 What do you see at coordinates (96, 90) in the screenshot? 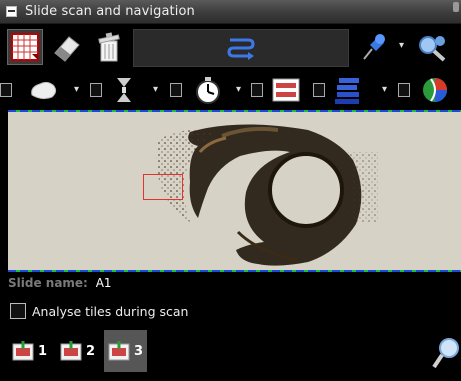
I see `focus-z-checkbox` at bounding box center [96, 90].